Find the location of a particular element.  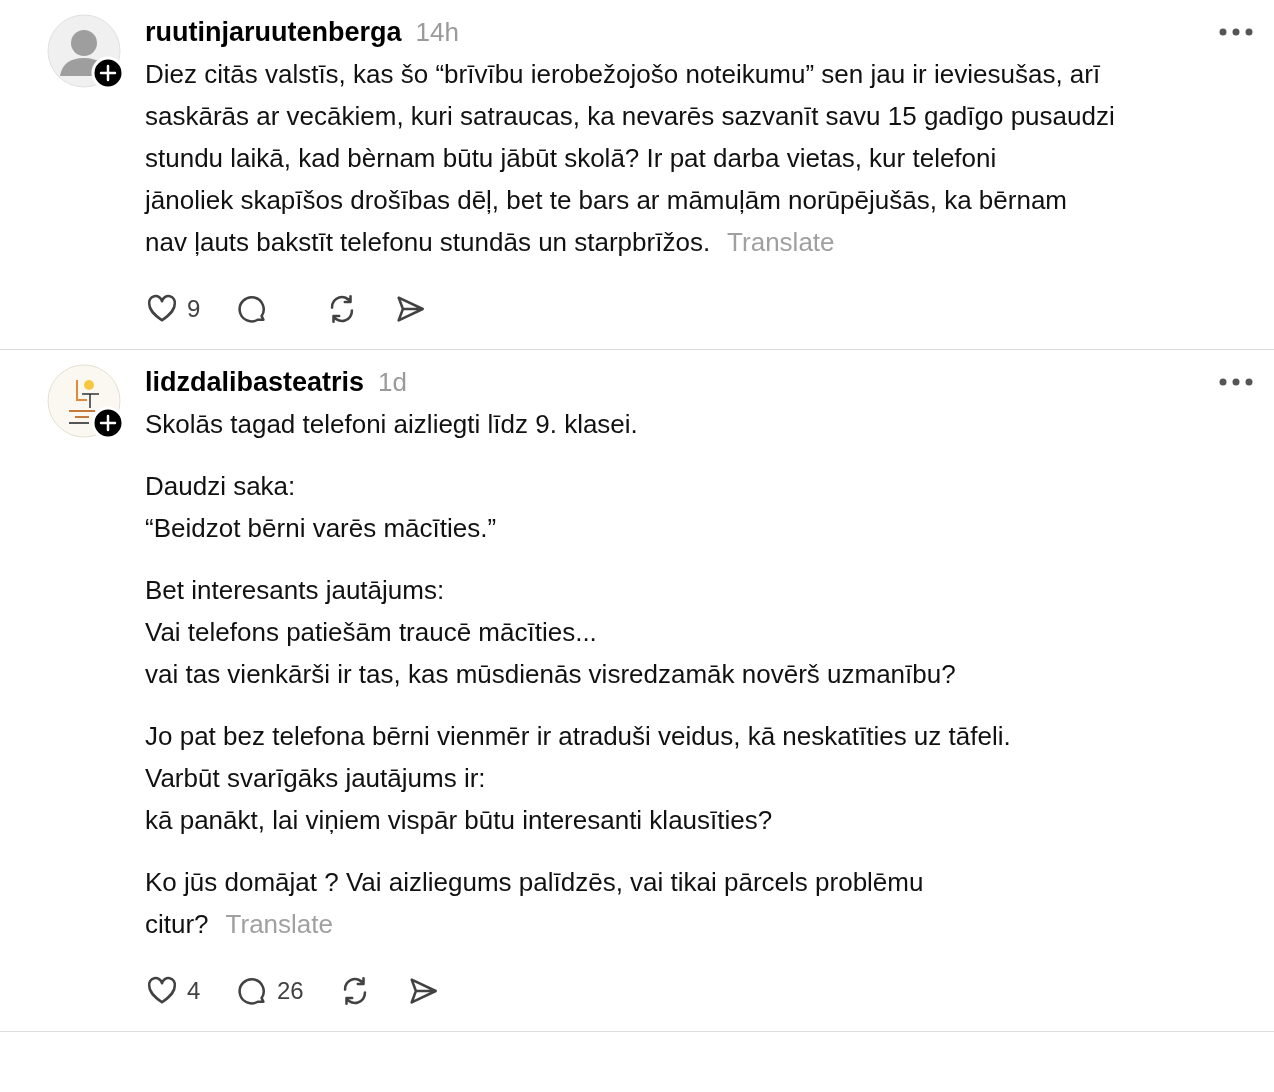

post-text: Jo pat bez telefona bērni vienmēr ir atraduši veidus, kā neskatīties uz tāfeli. is located at coordinates (578, 736).